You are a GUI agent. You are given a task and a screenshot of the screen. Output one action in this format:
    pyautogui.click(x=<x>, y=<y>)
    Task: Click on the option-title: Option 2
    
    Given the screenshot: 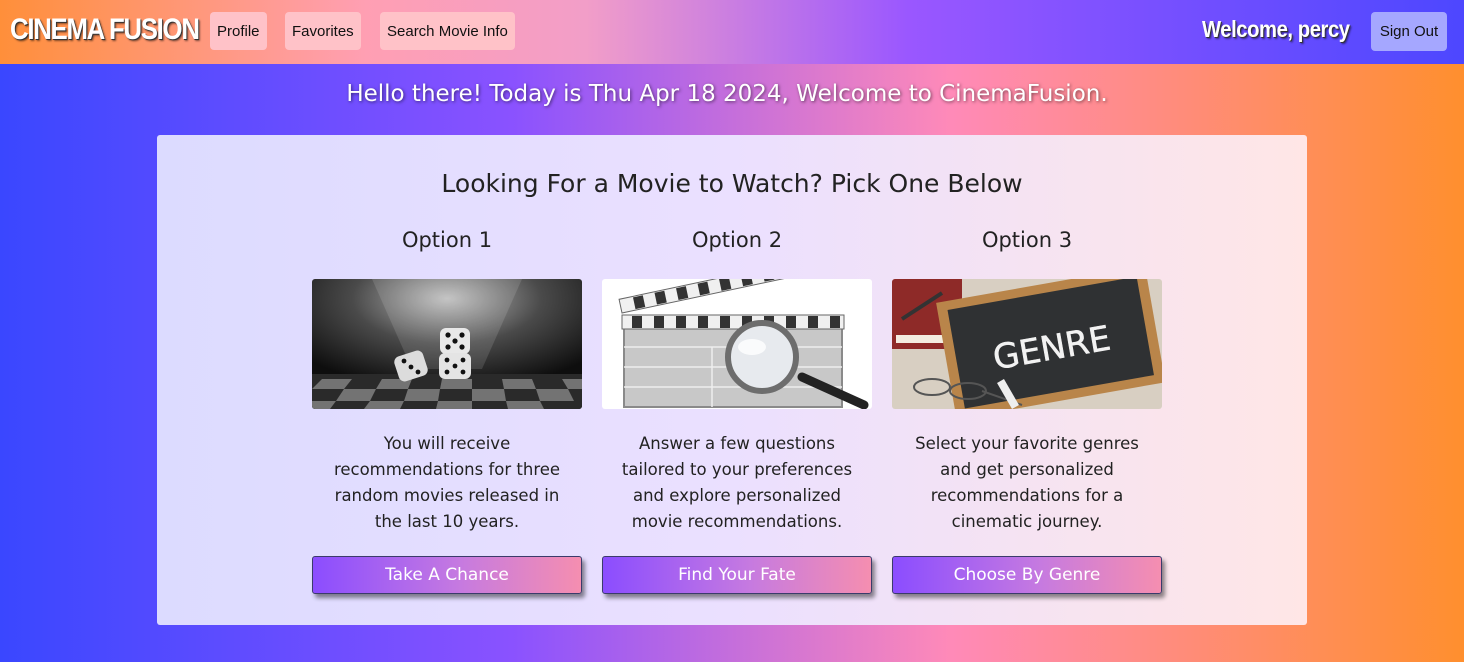 What is the action you would take?
    pyautogui.click(x=737, y=240)
    